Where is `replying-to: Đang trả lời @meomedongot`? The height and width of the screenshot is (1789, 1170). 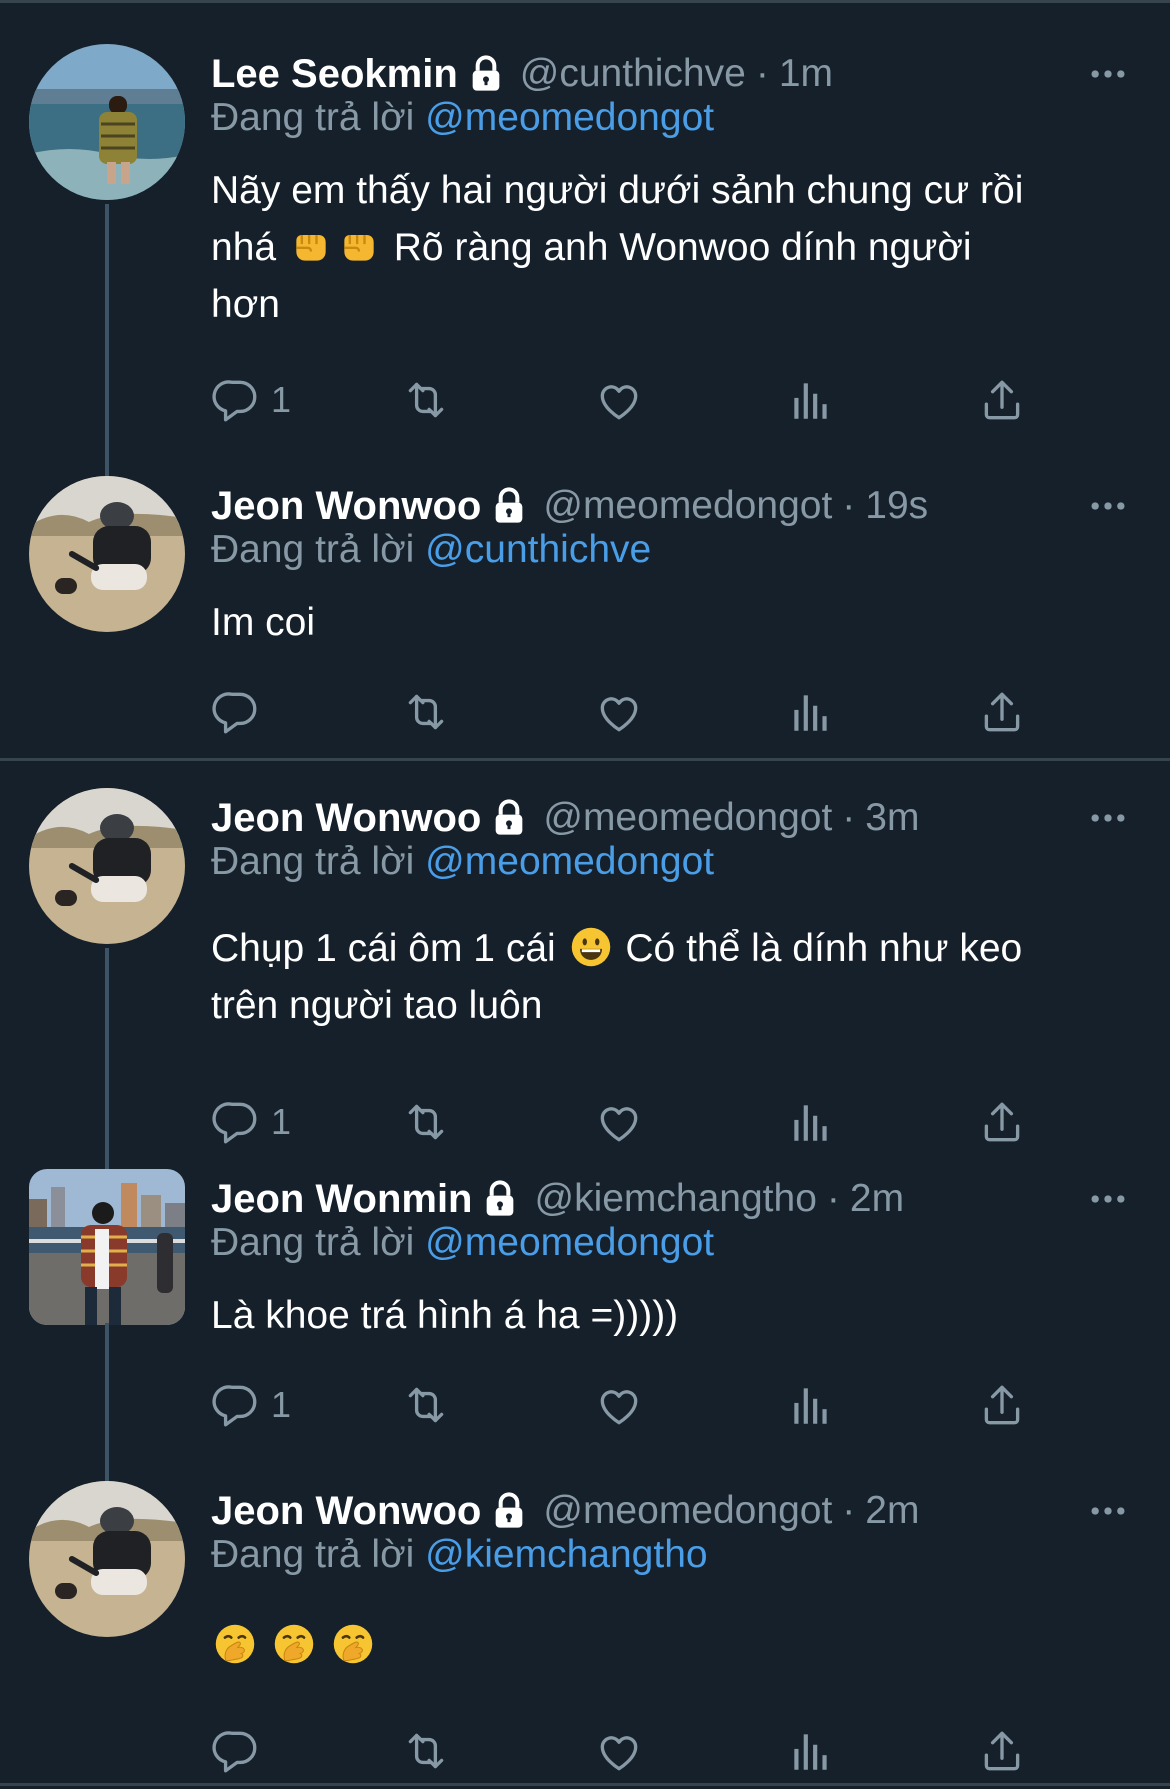
replying-to: Đang trả lời @meomedongot is located at coordinates (462, 118).